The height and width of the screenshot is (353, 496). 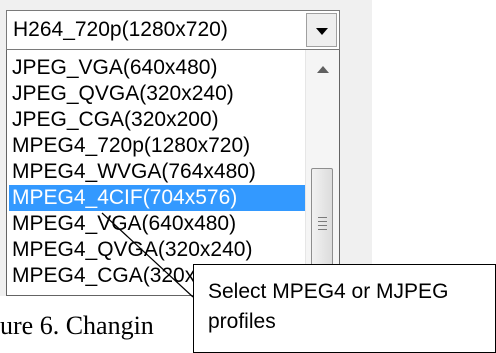 I want to click on list-item: MPEG4_WVGA(764x480), so click(x=157, y=172).